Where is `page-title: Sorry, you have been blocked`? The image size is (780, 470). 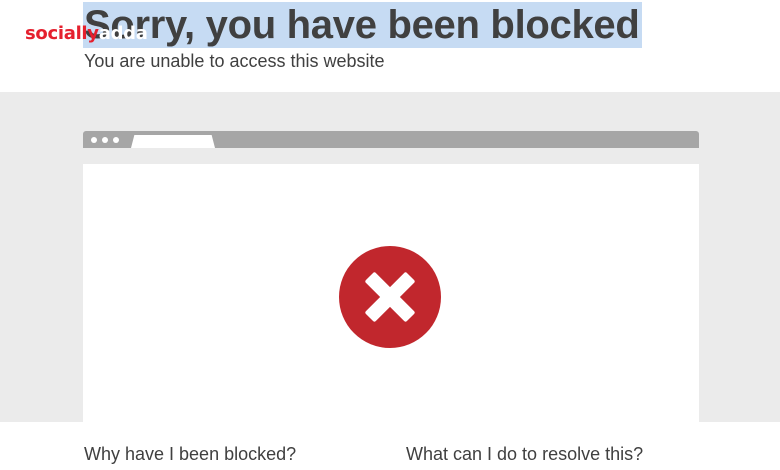
page-title: Sorry, you have been blocked is located at coordinates (362, 25).